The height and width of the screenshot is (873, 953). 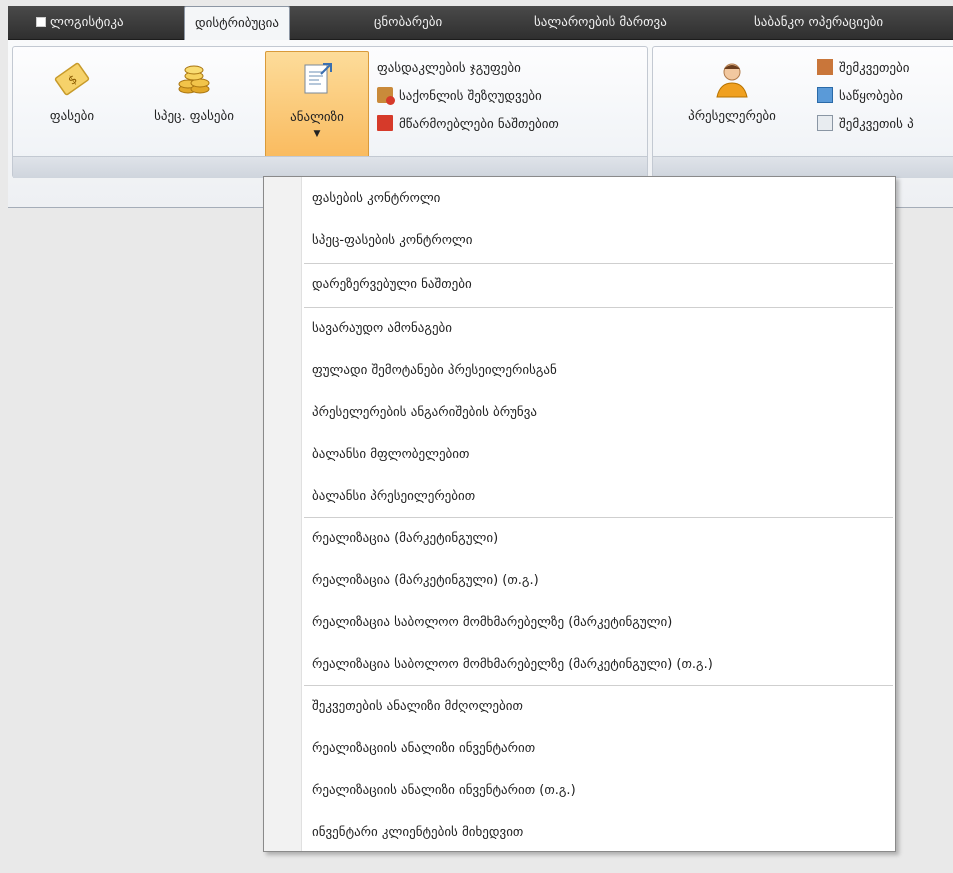 I want to click on report-icon, so click(x=318, y=78).